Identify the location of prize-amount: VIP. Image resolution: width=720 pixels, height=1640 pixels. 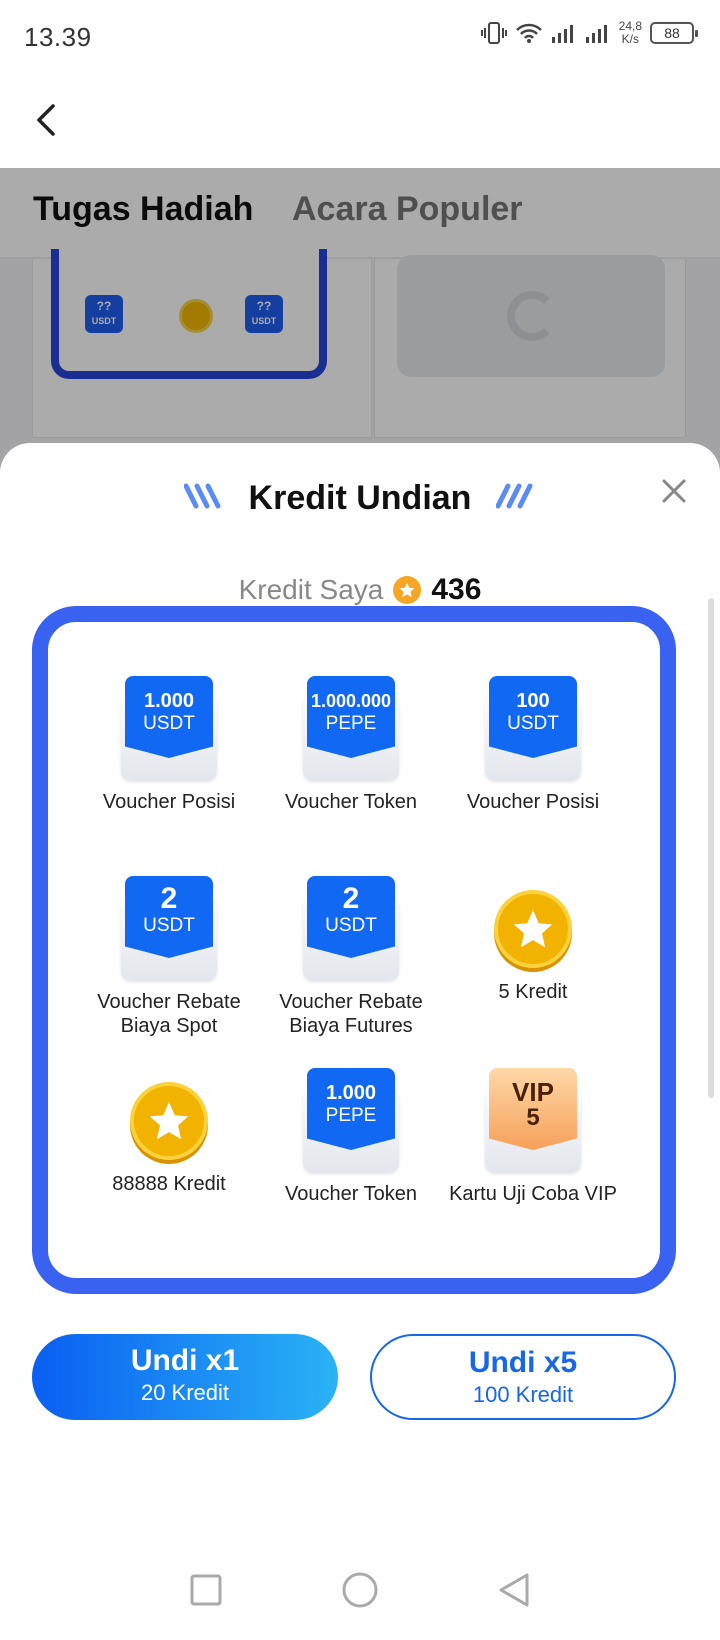
(533, 1092).